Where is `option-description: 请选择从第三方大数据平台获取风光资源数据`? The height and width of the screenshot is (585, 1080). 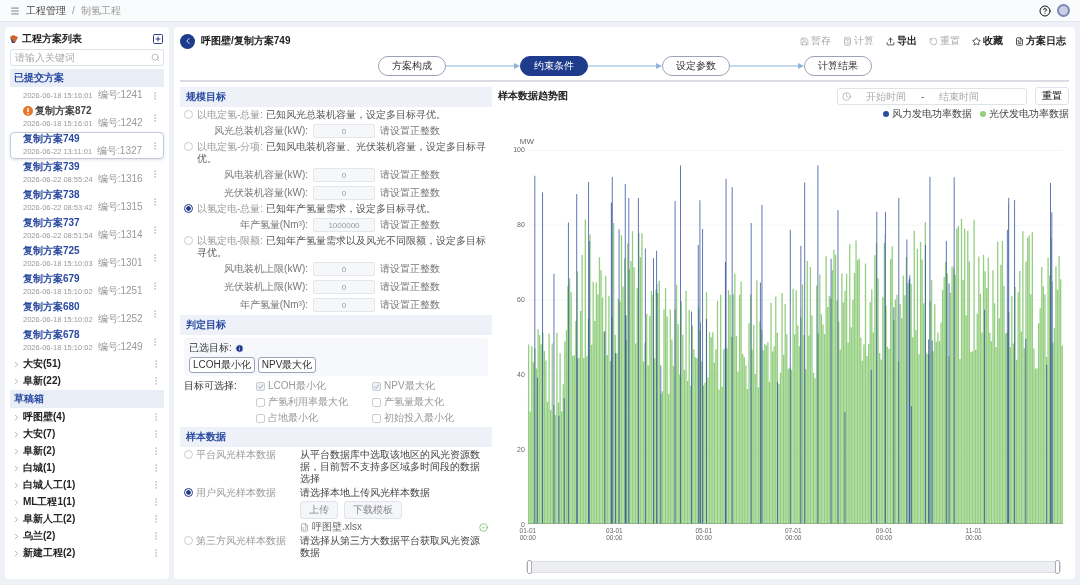
option-description: 请选择从第三方大数据平台获取风光资源数据 is located at coordinates (390, 547).